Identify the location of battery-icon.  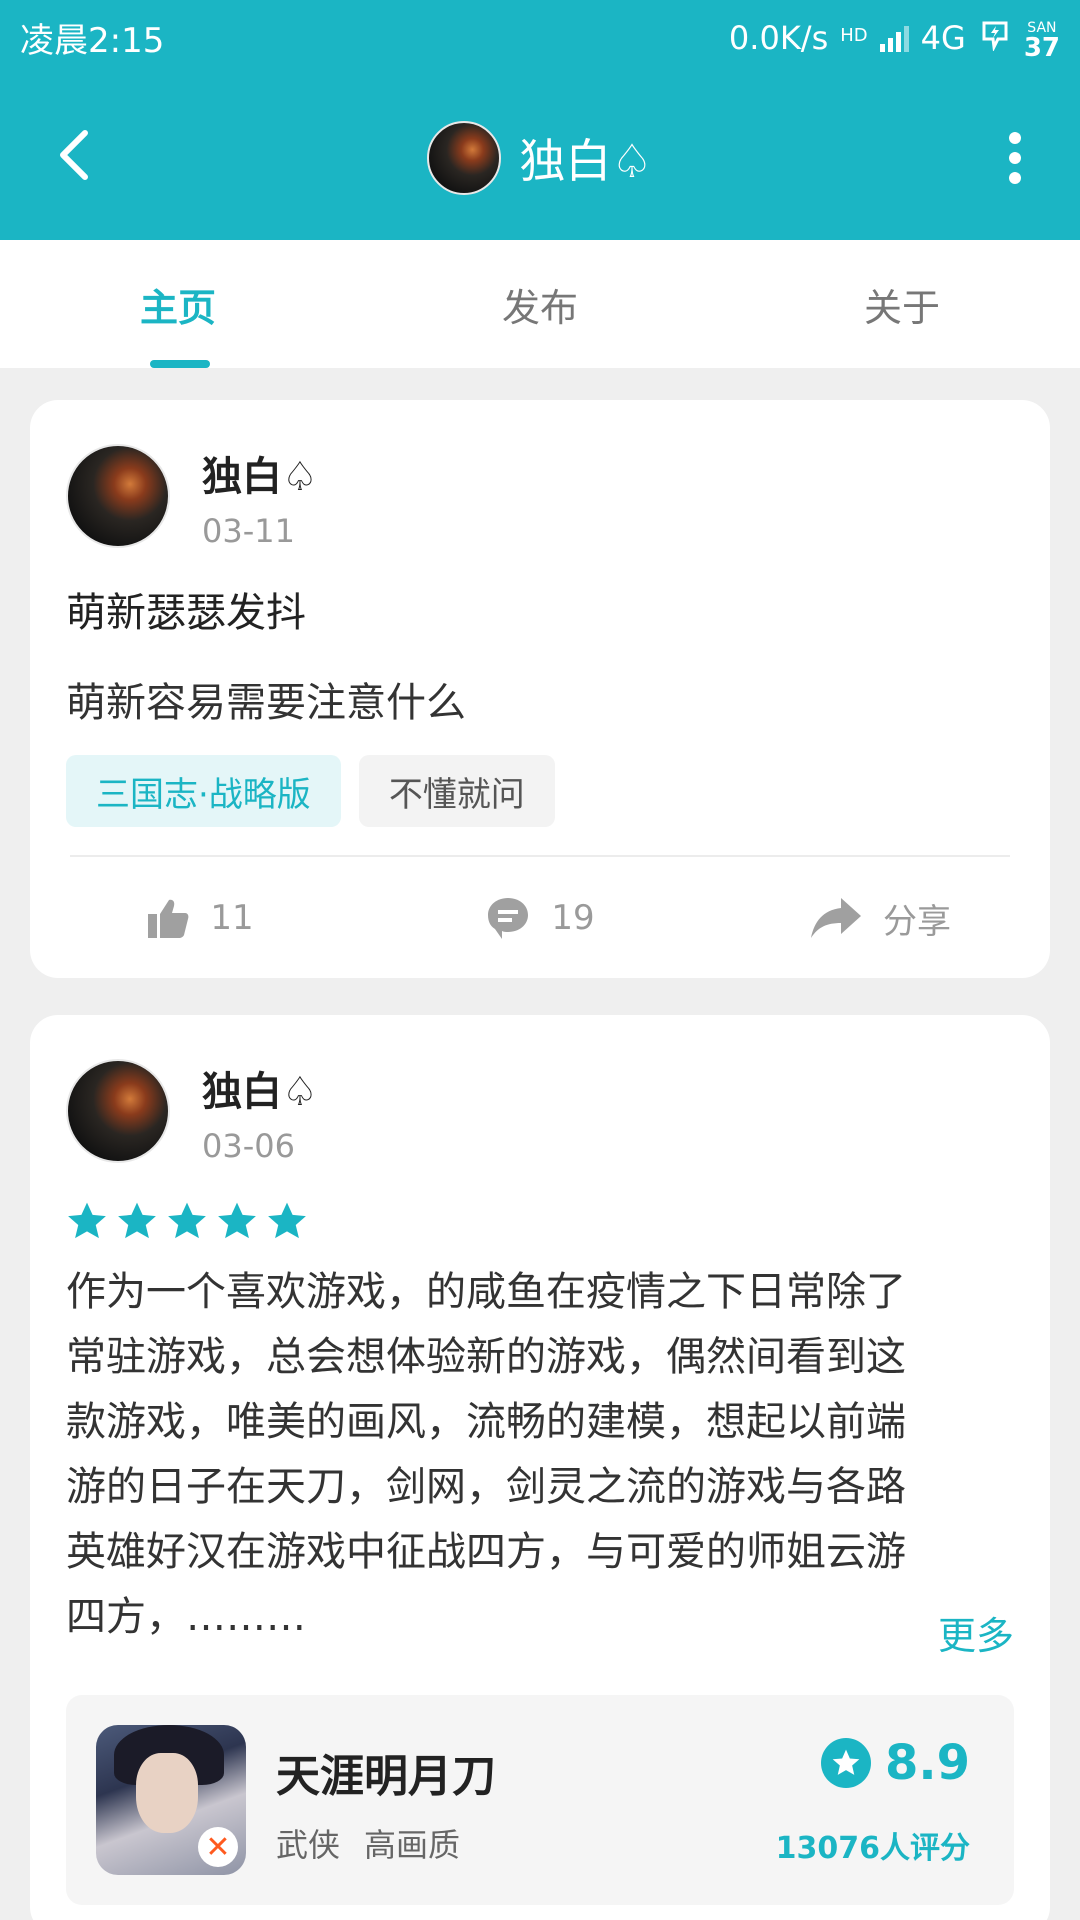
(995, 38).